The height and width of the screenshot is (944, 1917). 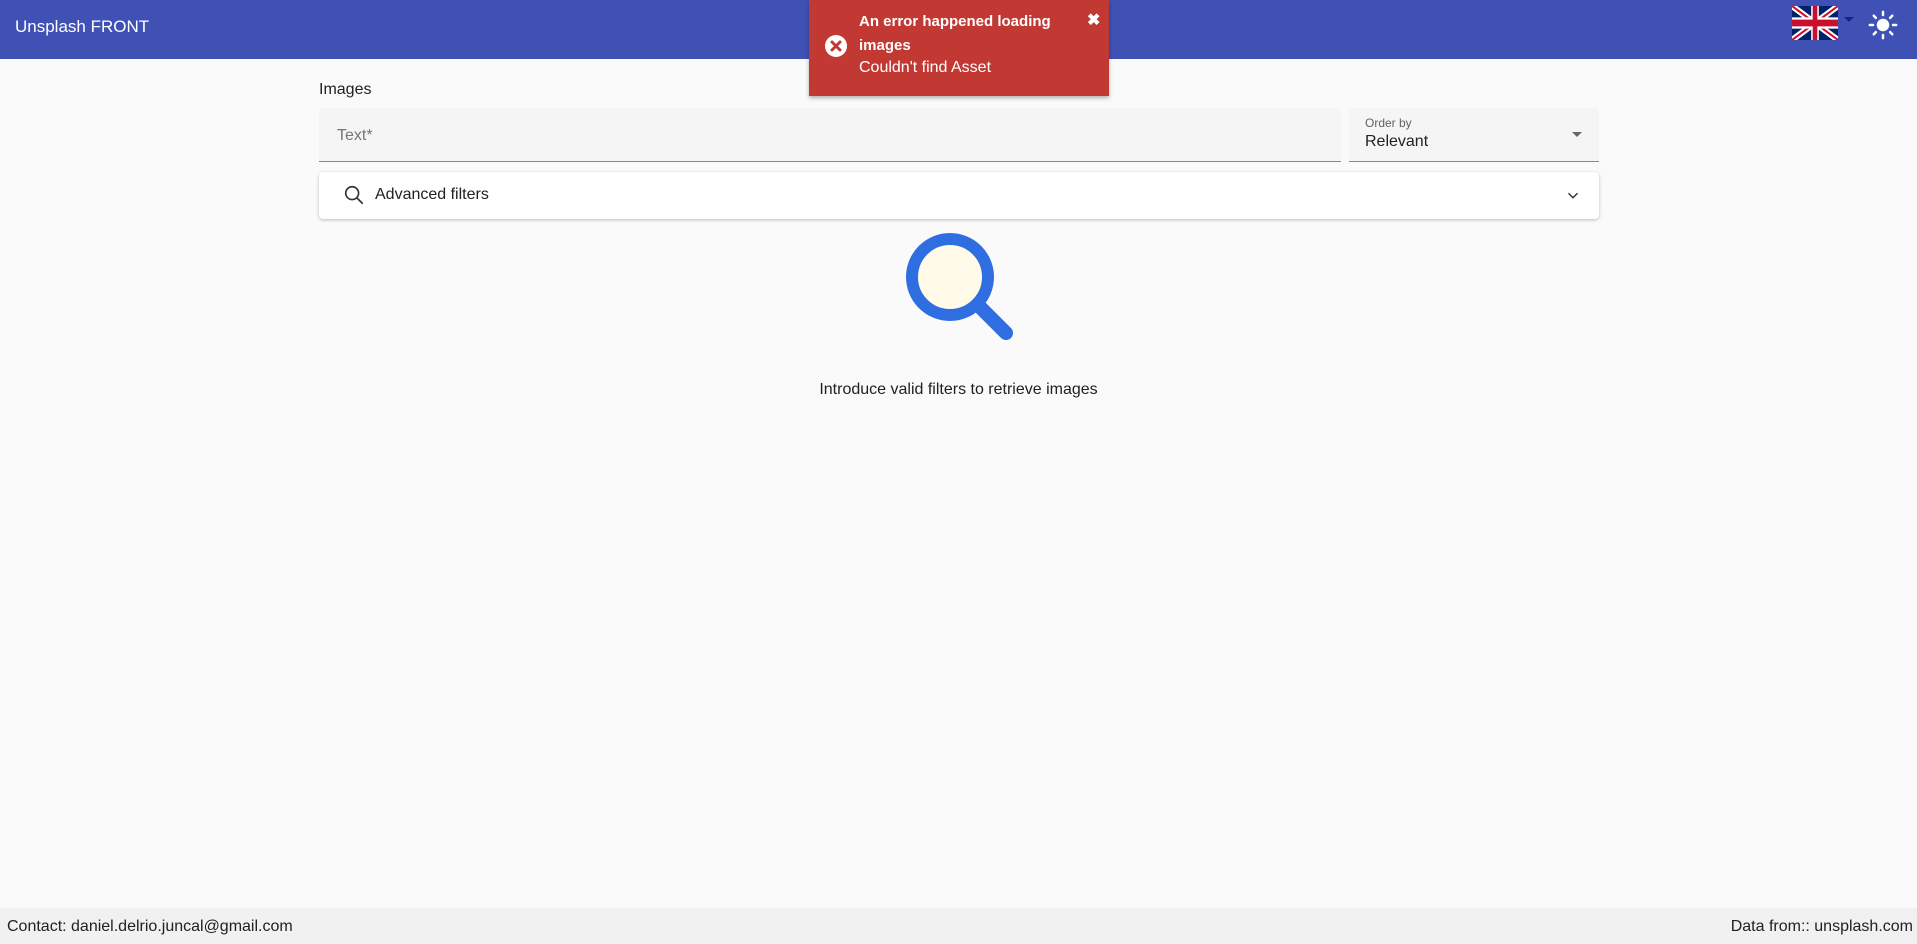 I want to click on advanced-filters-panel: Advanced filters, so click(x=959, y=195).